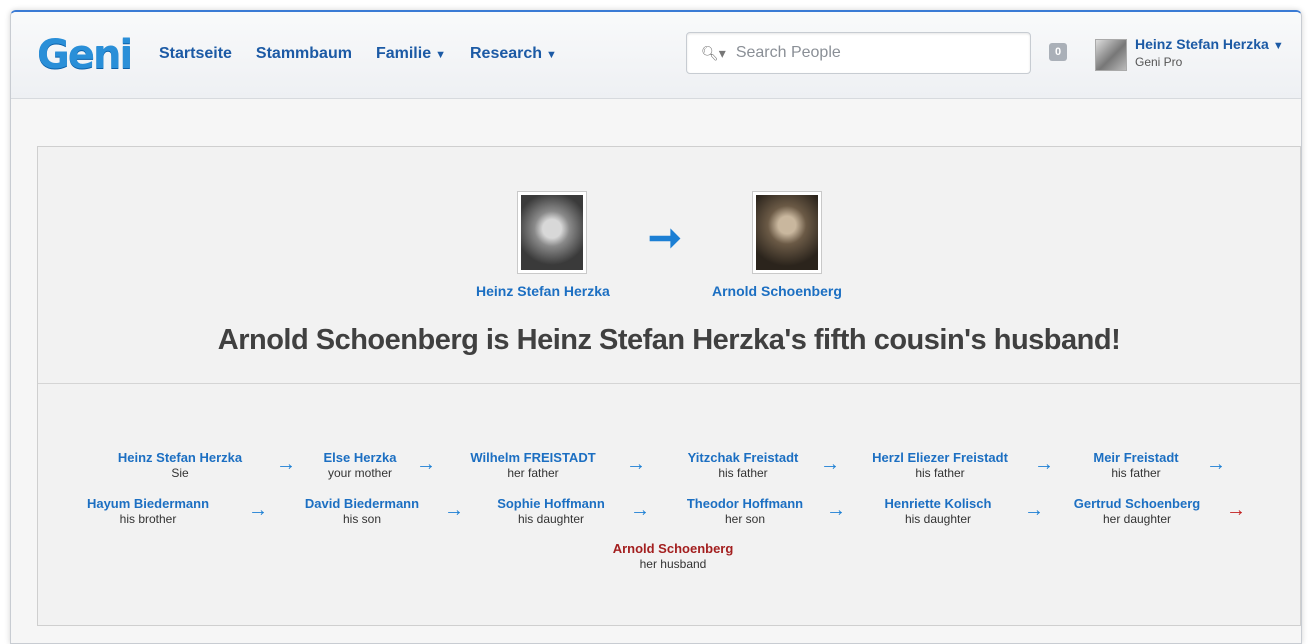 This screenshot has height=644, width=1312. What do you see at coordinates (85, 55) in the screenshot?
I see `geni-logo: Geni` at bounding box center [85, 55].